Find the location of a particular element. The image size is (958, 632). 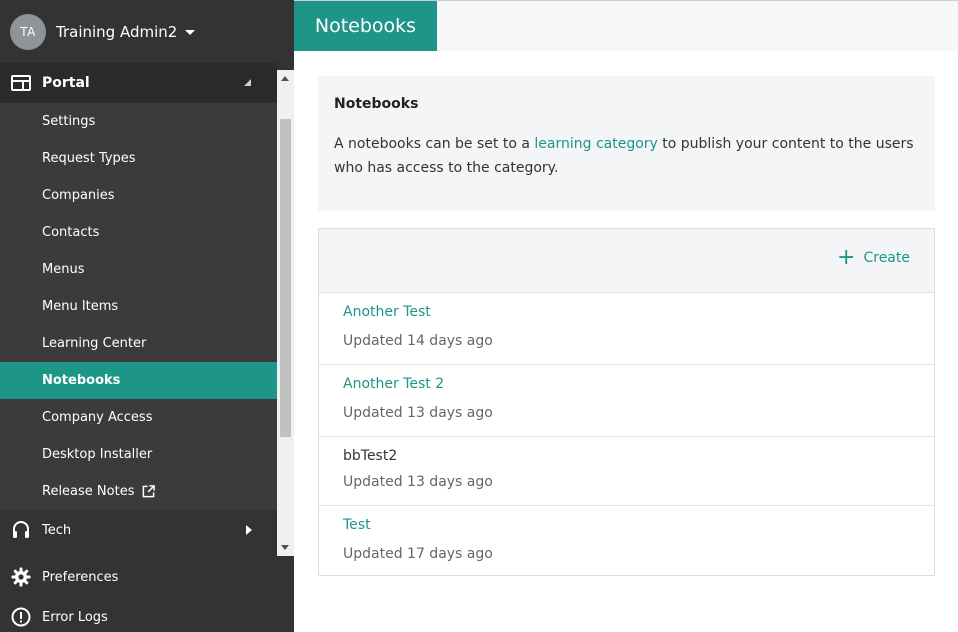

notebook-updated: Updated 14 days ago is located at coordinates (418, 341).